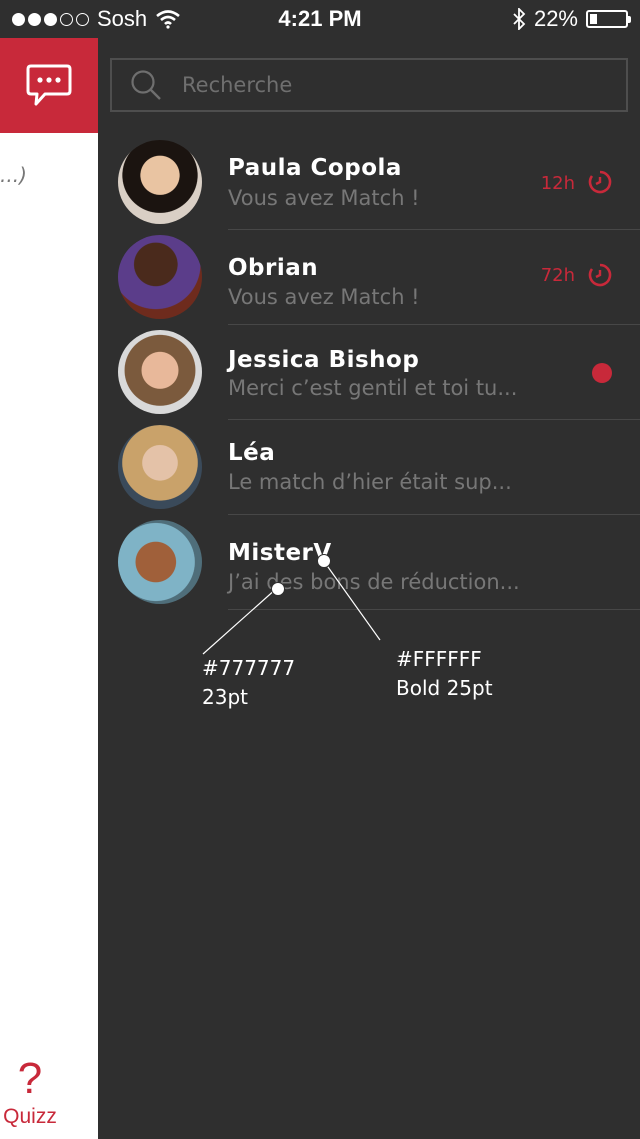 This screenshot has height=1139, width=640. I want to click on contact-name: Jessica Bishop, so click(324, 360).